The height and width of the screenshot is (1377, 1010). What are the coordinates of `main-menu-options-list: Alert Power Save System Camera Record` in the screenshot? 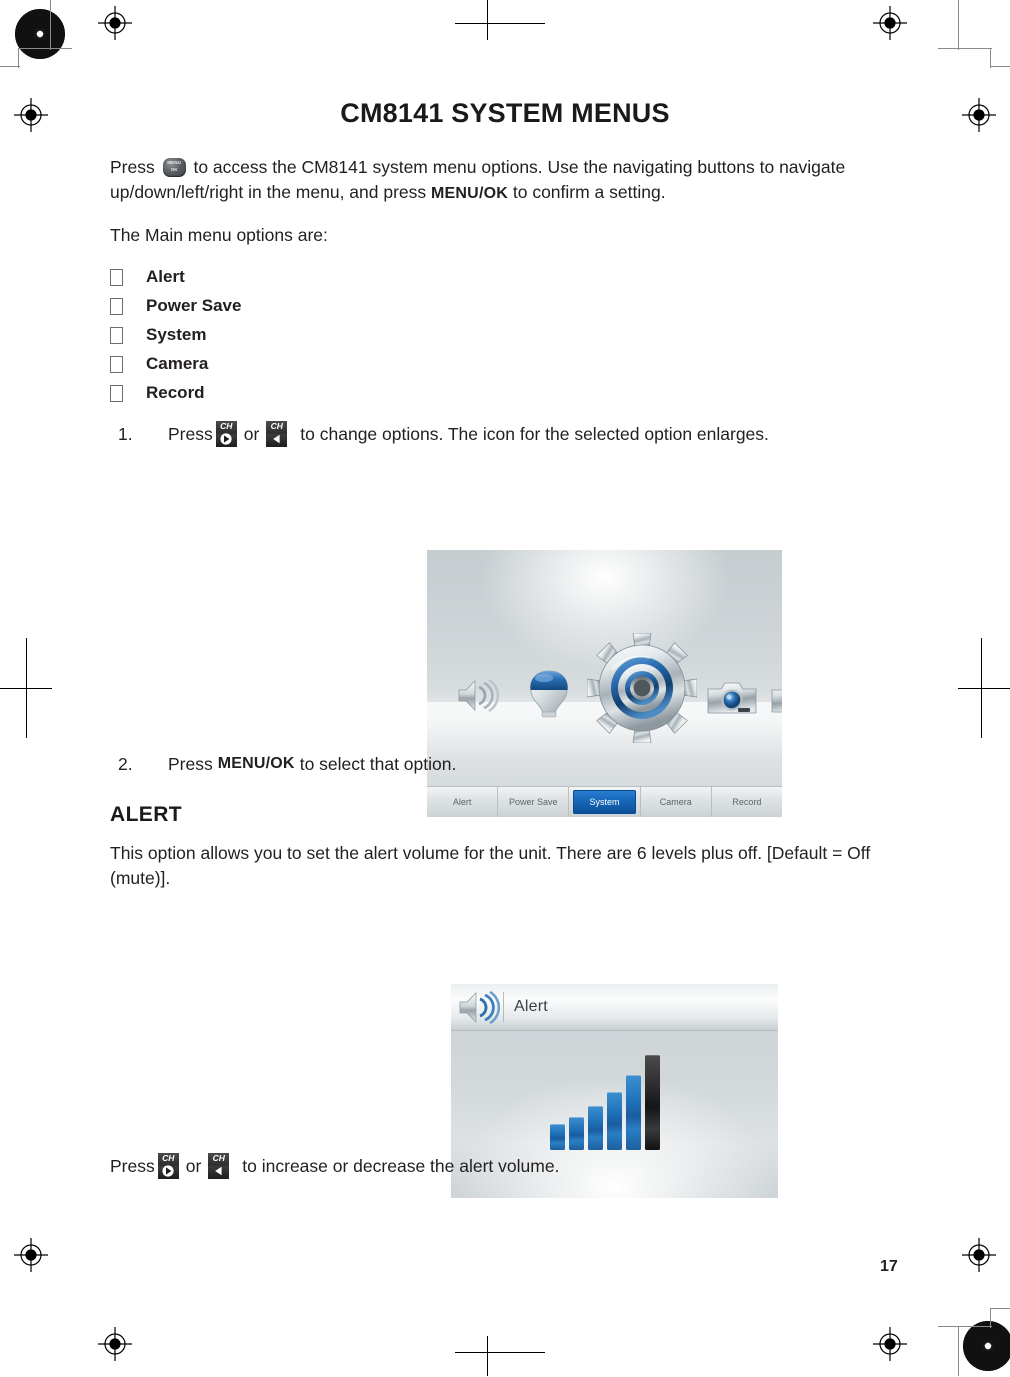 It's located at (505, 334).